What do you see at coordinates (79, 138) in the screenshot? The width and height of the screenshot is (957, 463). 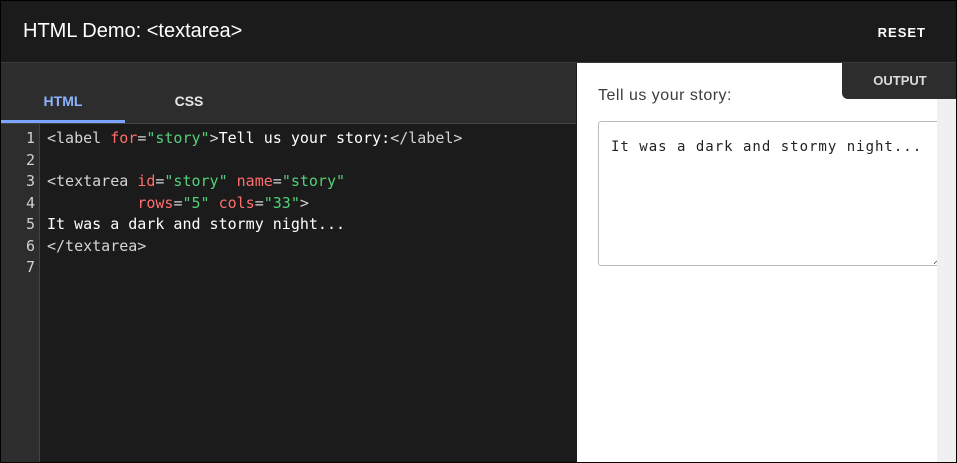 I see `code-token: <label` at bounding box center [79, 138].